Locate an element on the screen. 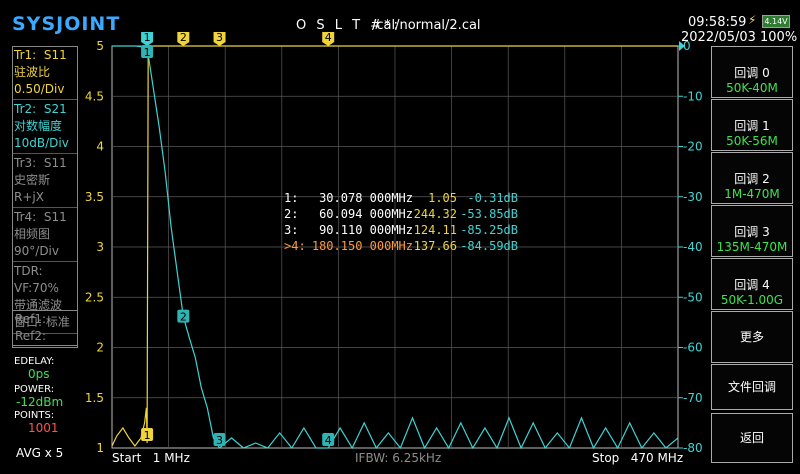 This screenshot has height=474, width=800. marker-row-id: 3: is located at coordinates (291, 230).